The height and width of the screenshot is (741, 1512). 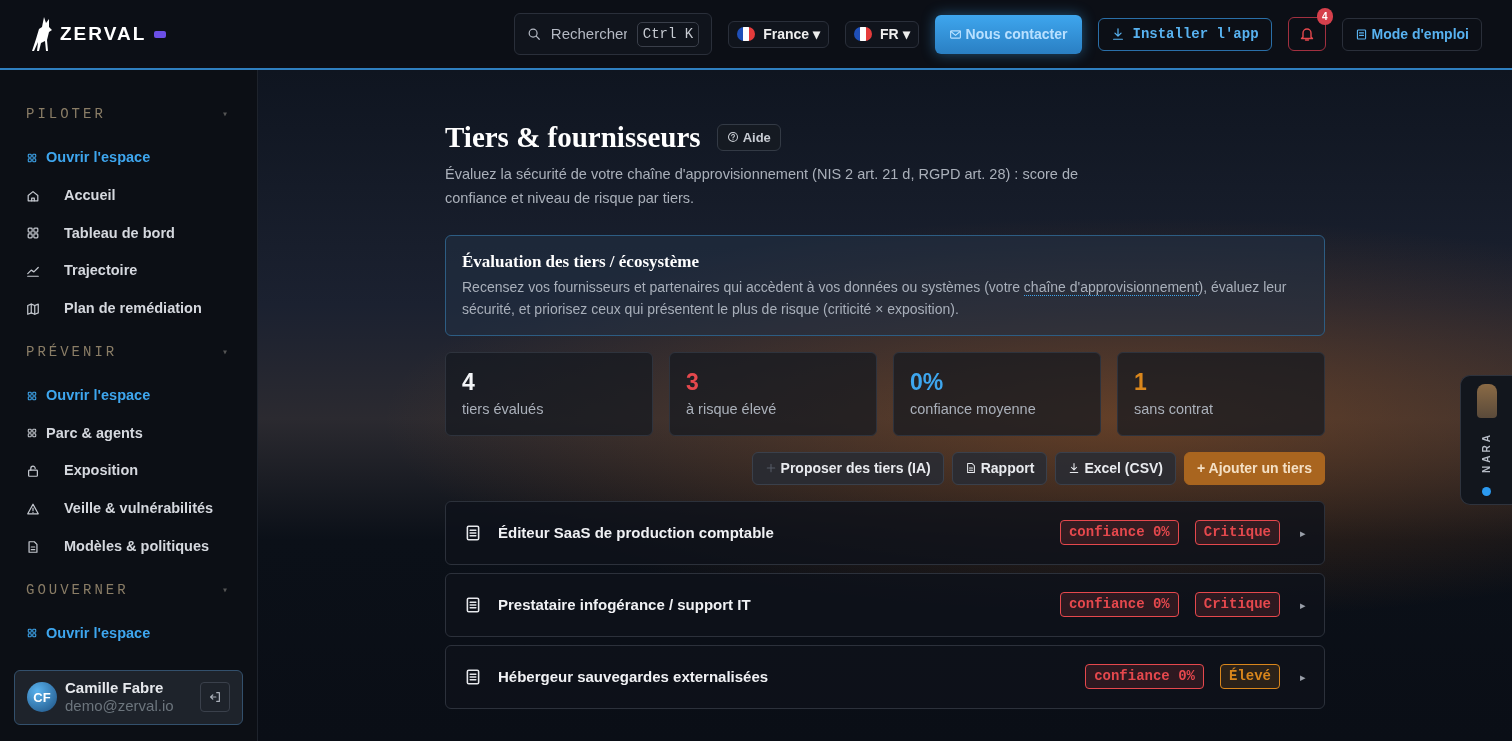 What do you see at coordinates (1486, 491) in the screenshot?
I see `status-dot` at bounding box center [1486, 491].